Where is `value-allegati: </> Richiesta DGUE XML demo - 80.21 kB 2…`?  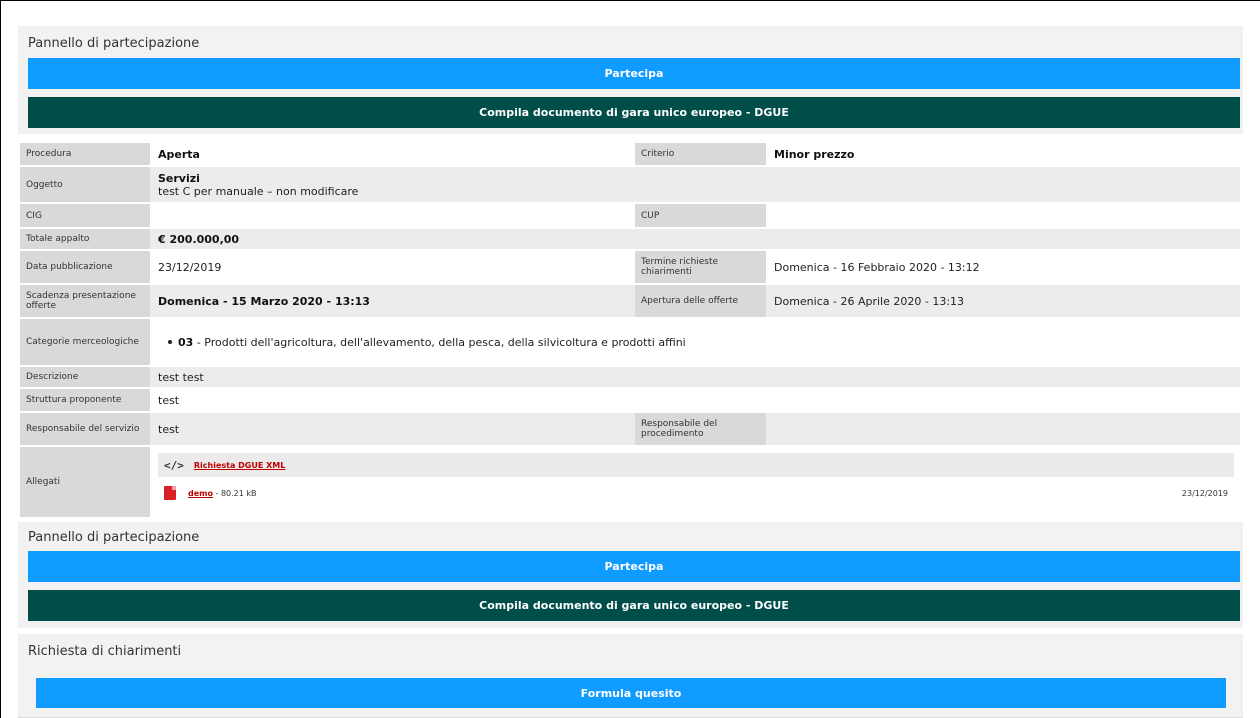
value-allegati: </> Richiesta DGUE XML demo - 80.21 kB 2… is located at coordinates (695, 482).